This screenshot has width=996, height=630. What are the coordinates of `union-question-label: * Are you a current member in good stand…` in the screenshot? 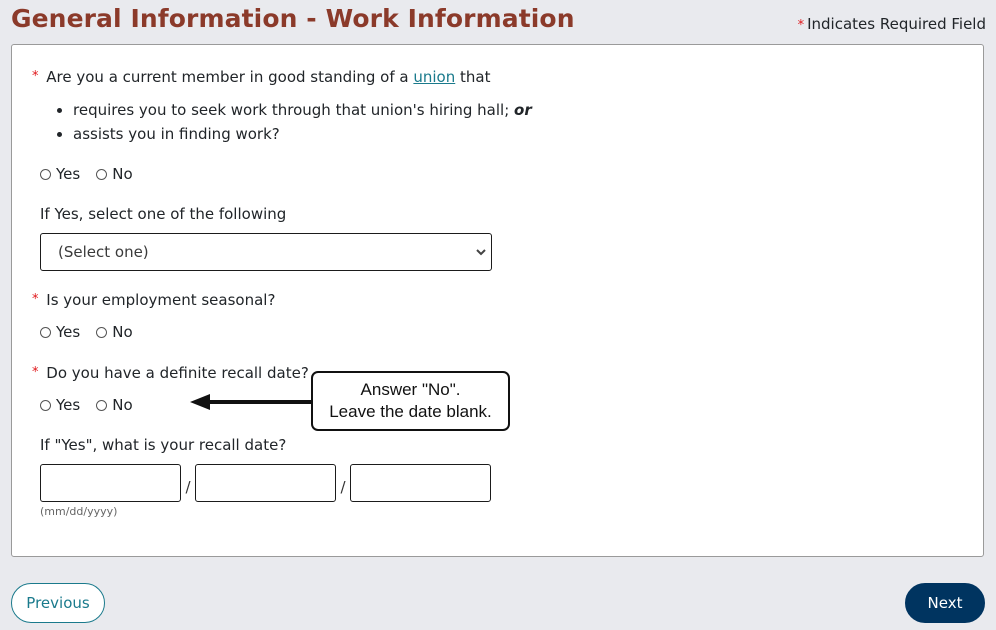 It's located at (261, 77).